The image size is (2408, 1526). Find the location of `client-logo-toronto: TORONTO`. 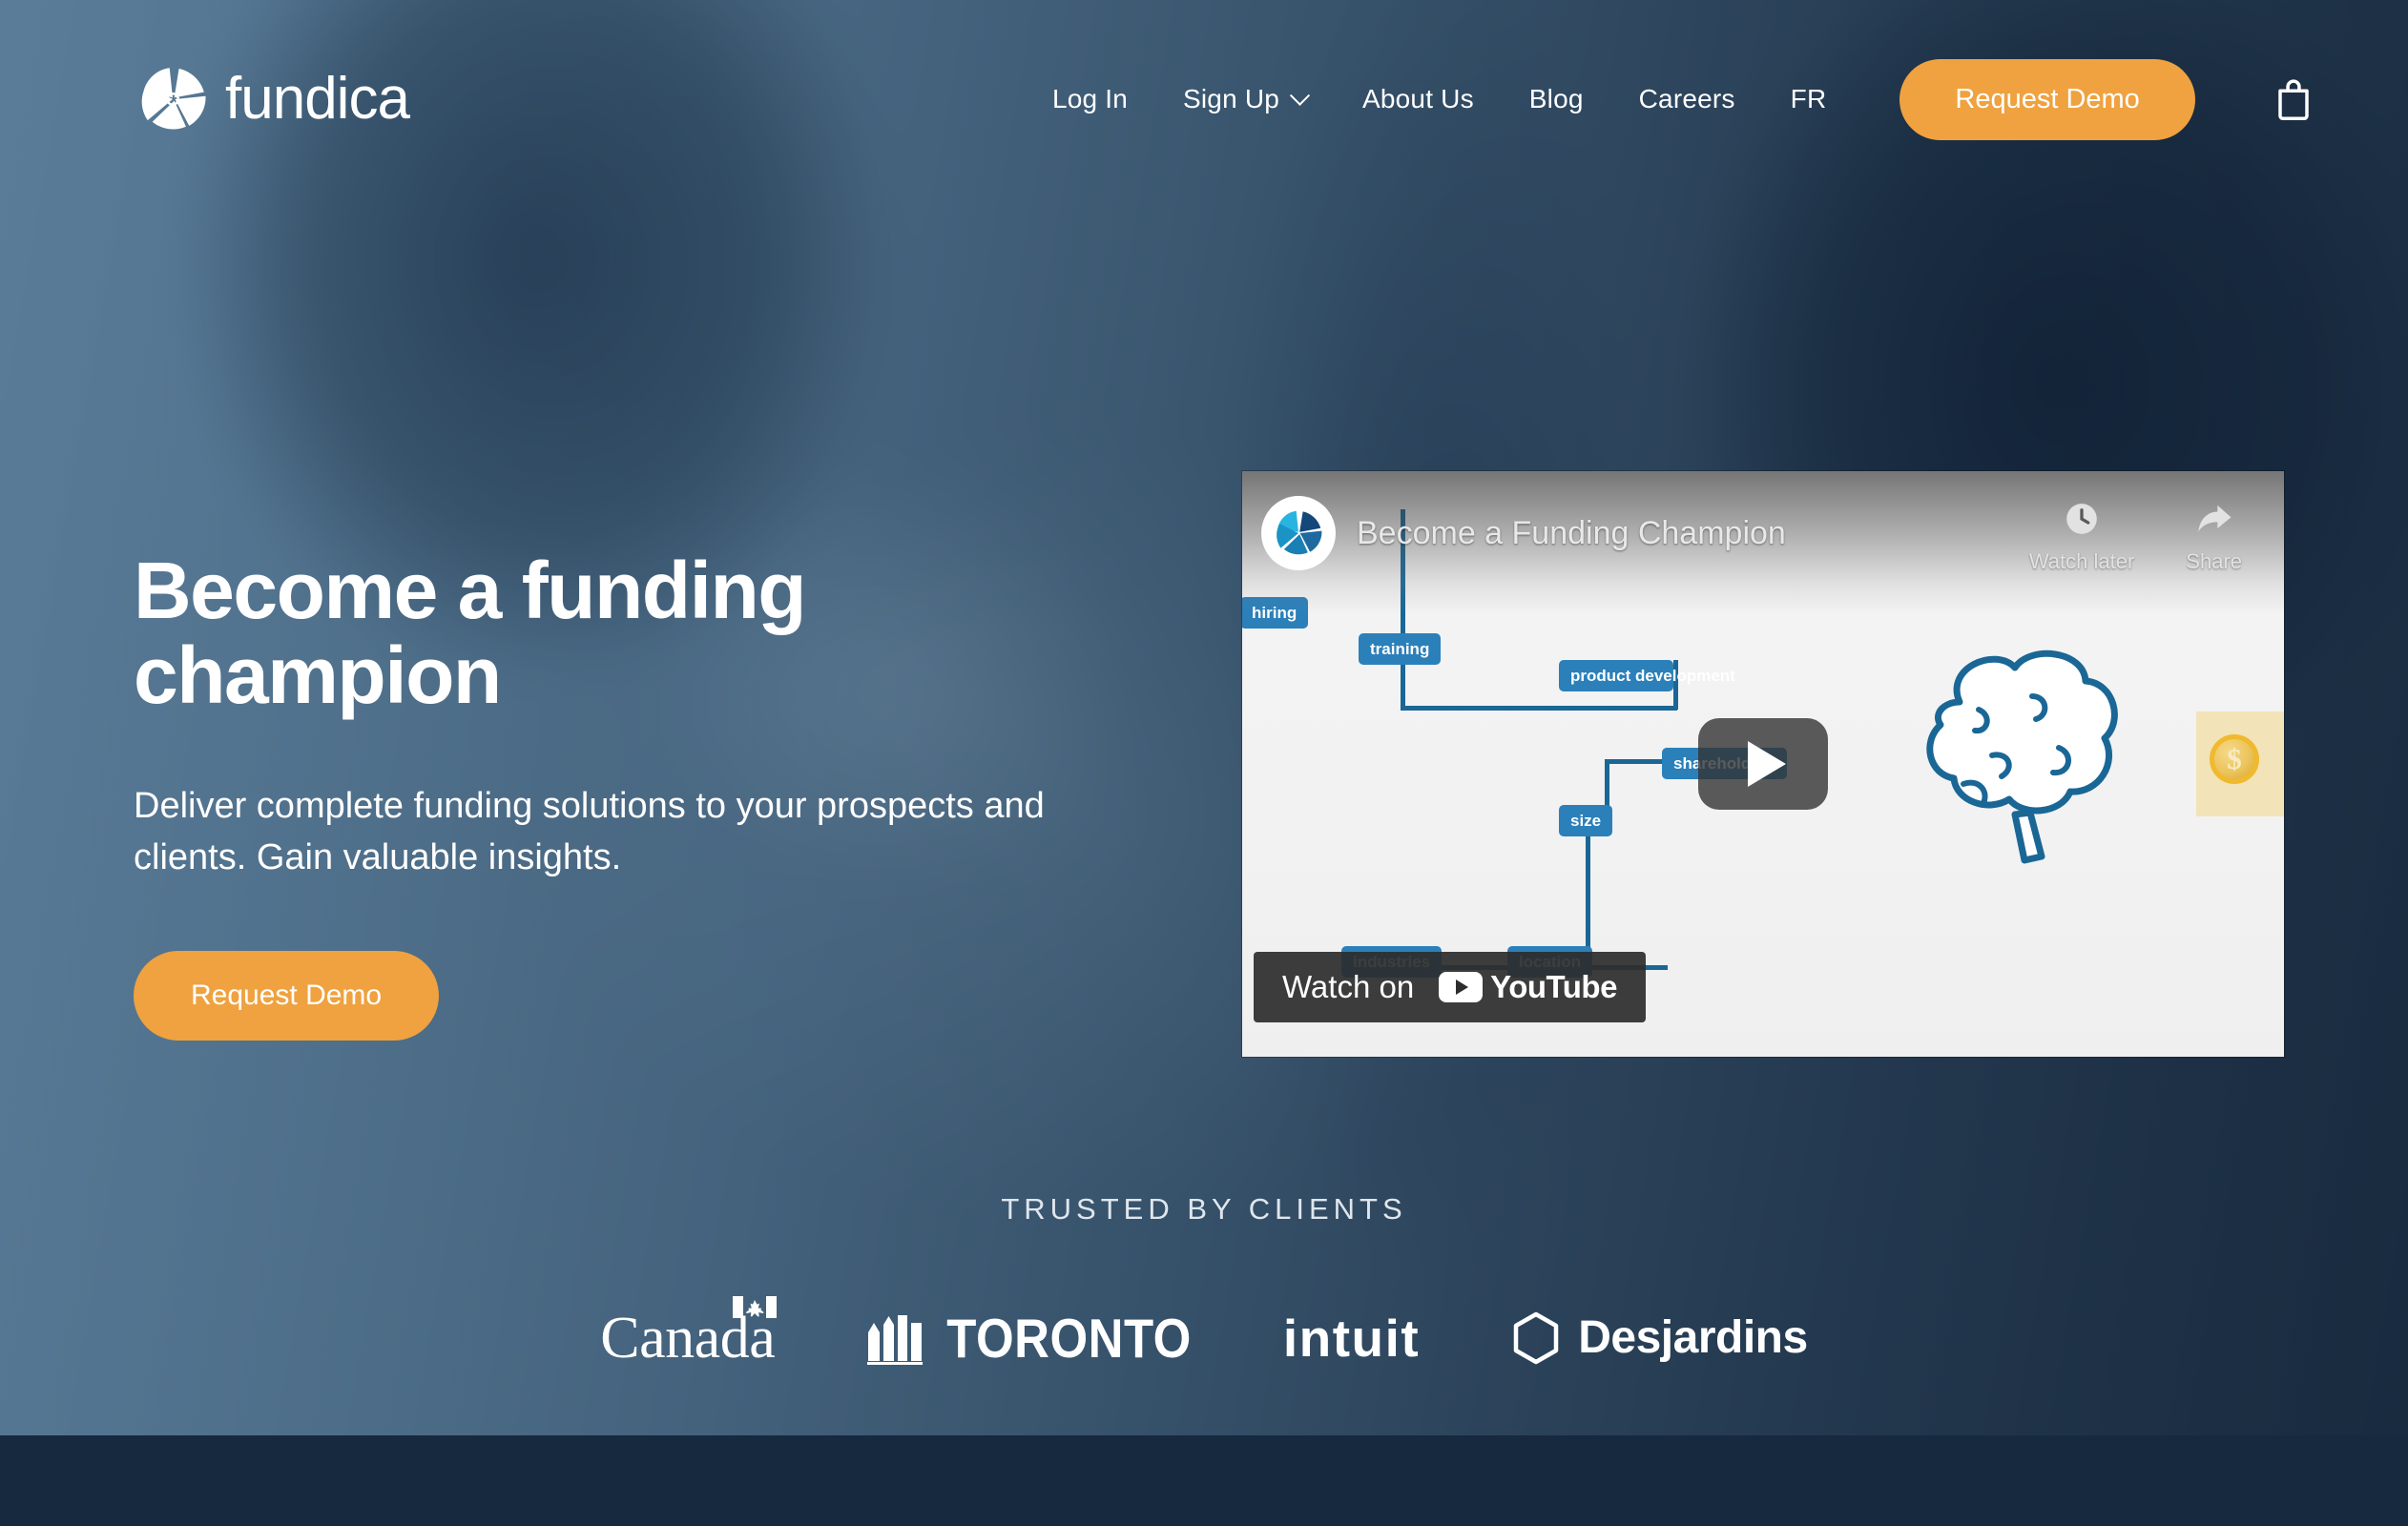

client-logo-toronto: TORONTO is located at coordinates (1029, 1338).